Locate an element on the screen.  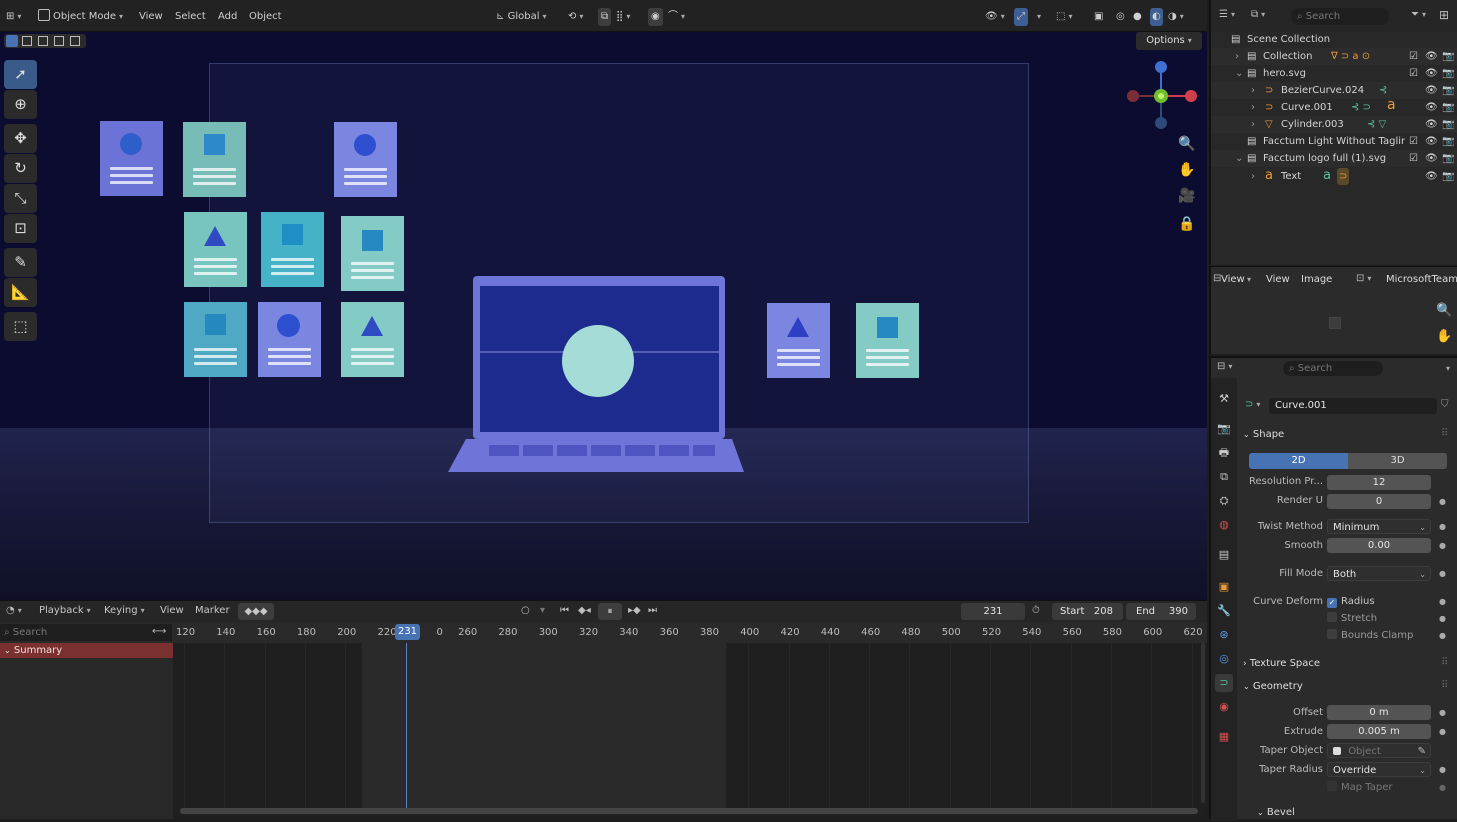
pan-hand-icon: ✋ is located at coordinates (1186, 170).